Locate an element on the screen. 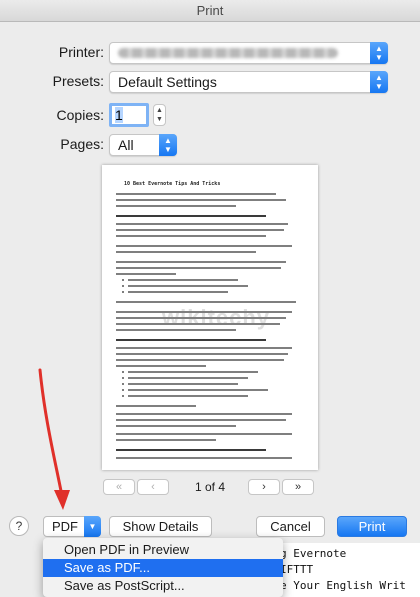  print-button: Print is located at coordinates (372, 526).